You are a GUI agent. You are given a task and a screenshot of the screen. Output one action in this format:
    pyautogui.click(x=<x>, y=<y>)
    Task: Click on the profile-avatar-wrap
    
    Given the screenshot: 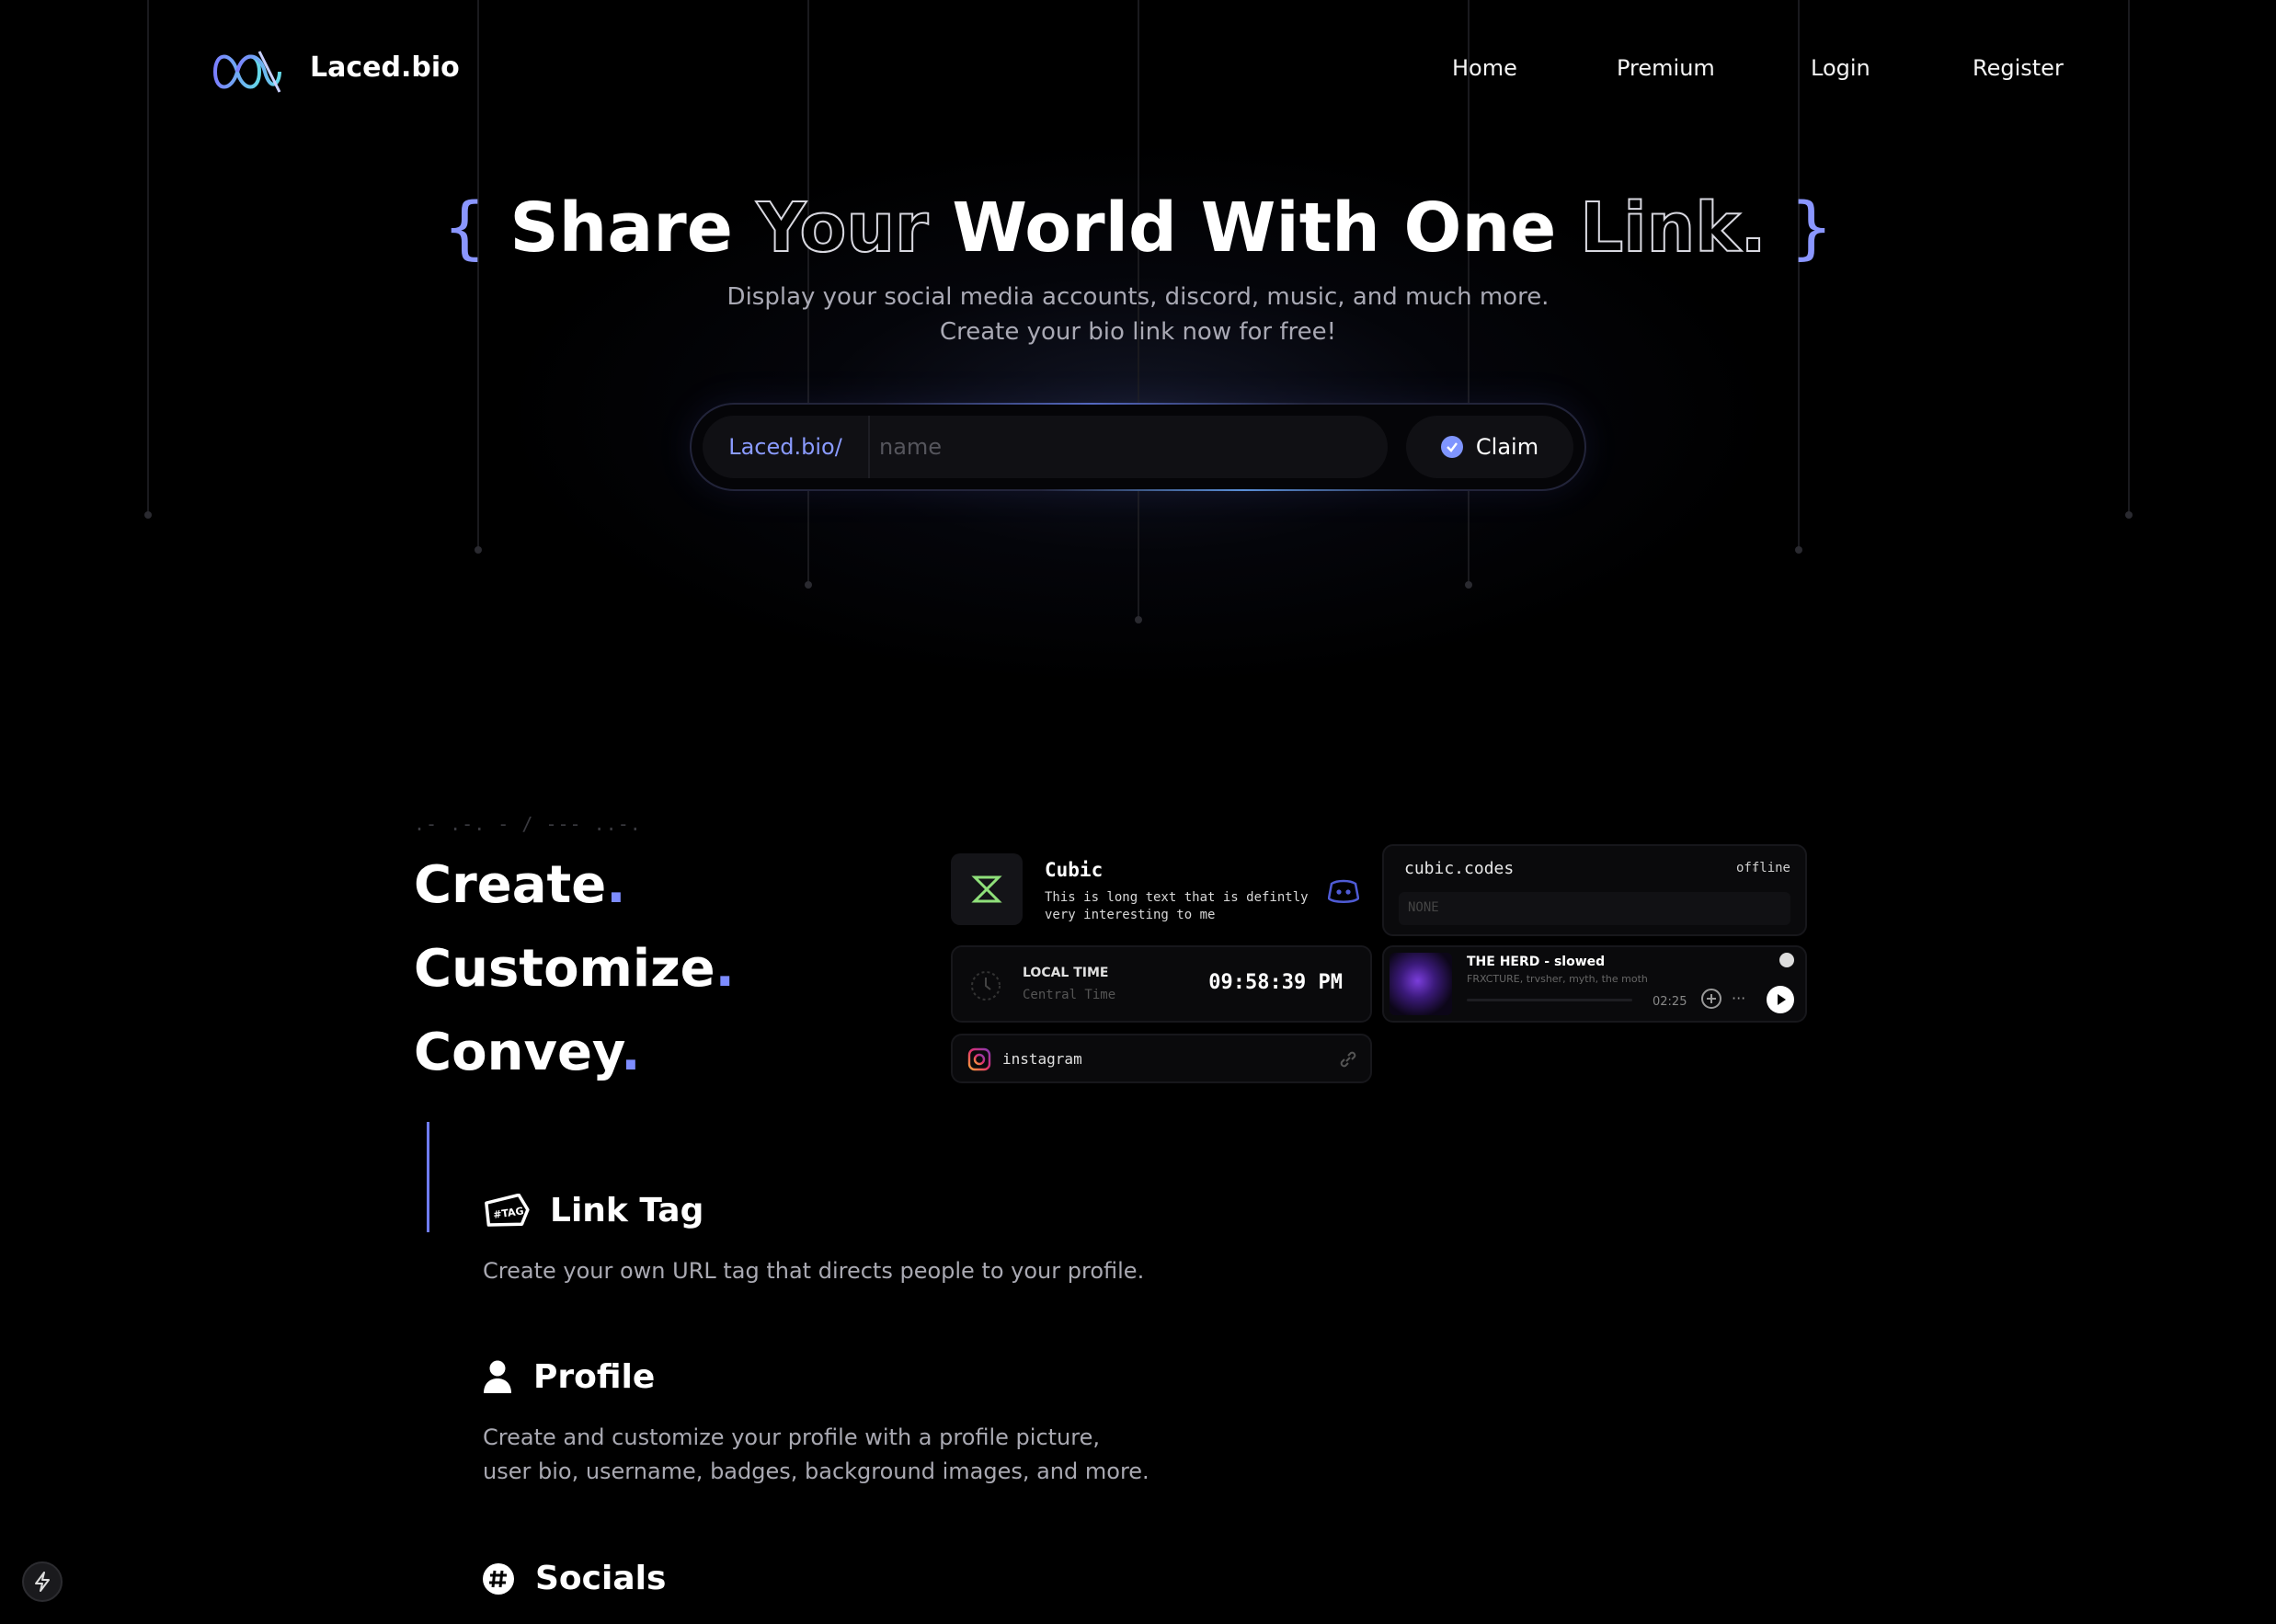 What is the action you would take?
    pyautogui.click(x=987, y=889)
    